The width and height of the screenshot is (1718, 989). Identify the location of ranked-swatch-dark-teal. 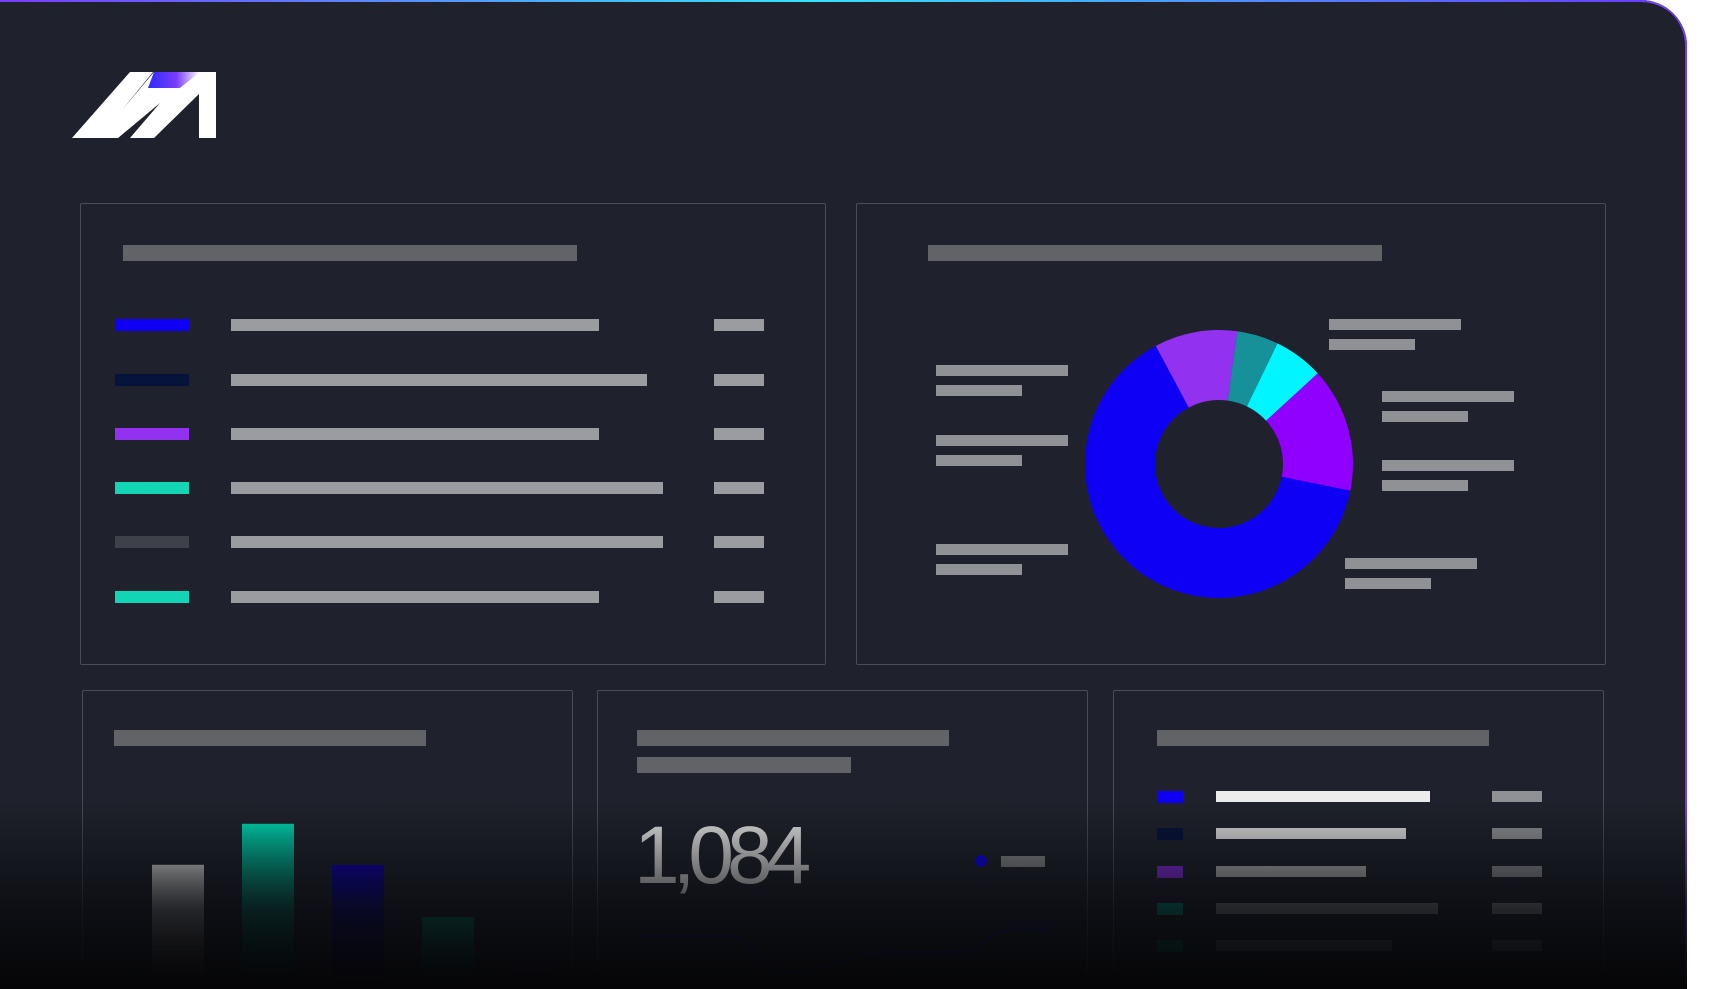
(1170, 946).